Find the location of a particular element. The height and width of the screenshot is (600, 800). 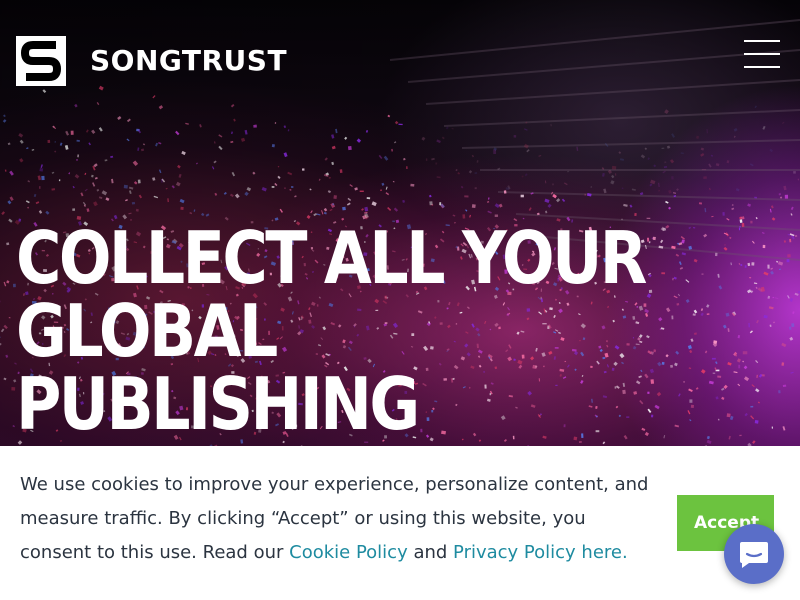

cookie-policy-link: Cookie Policy is located at coordinates (348, 552).